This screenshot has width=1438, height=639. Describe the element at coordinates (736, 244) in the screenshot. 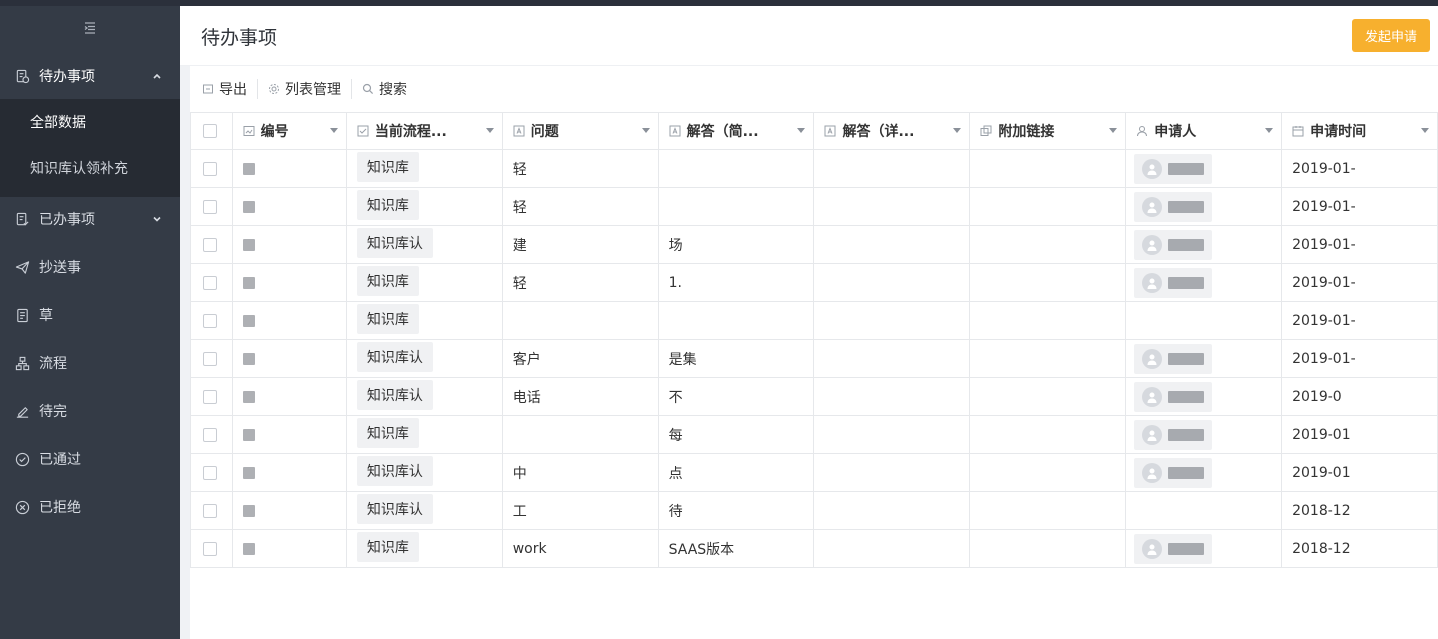

I see `cell-answer-short: 场` at that location.